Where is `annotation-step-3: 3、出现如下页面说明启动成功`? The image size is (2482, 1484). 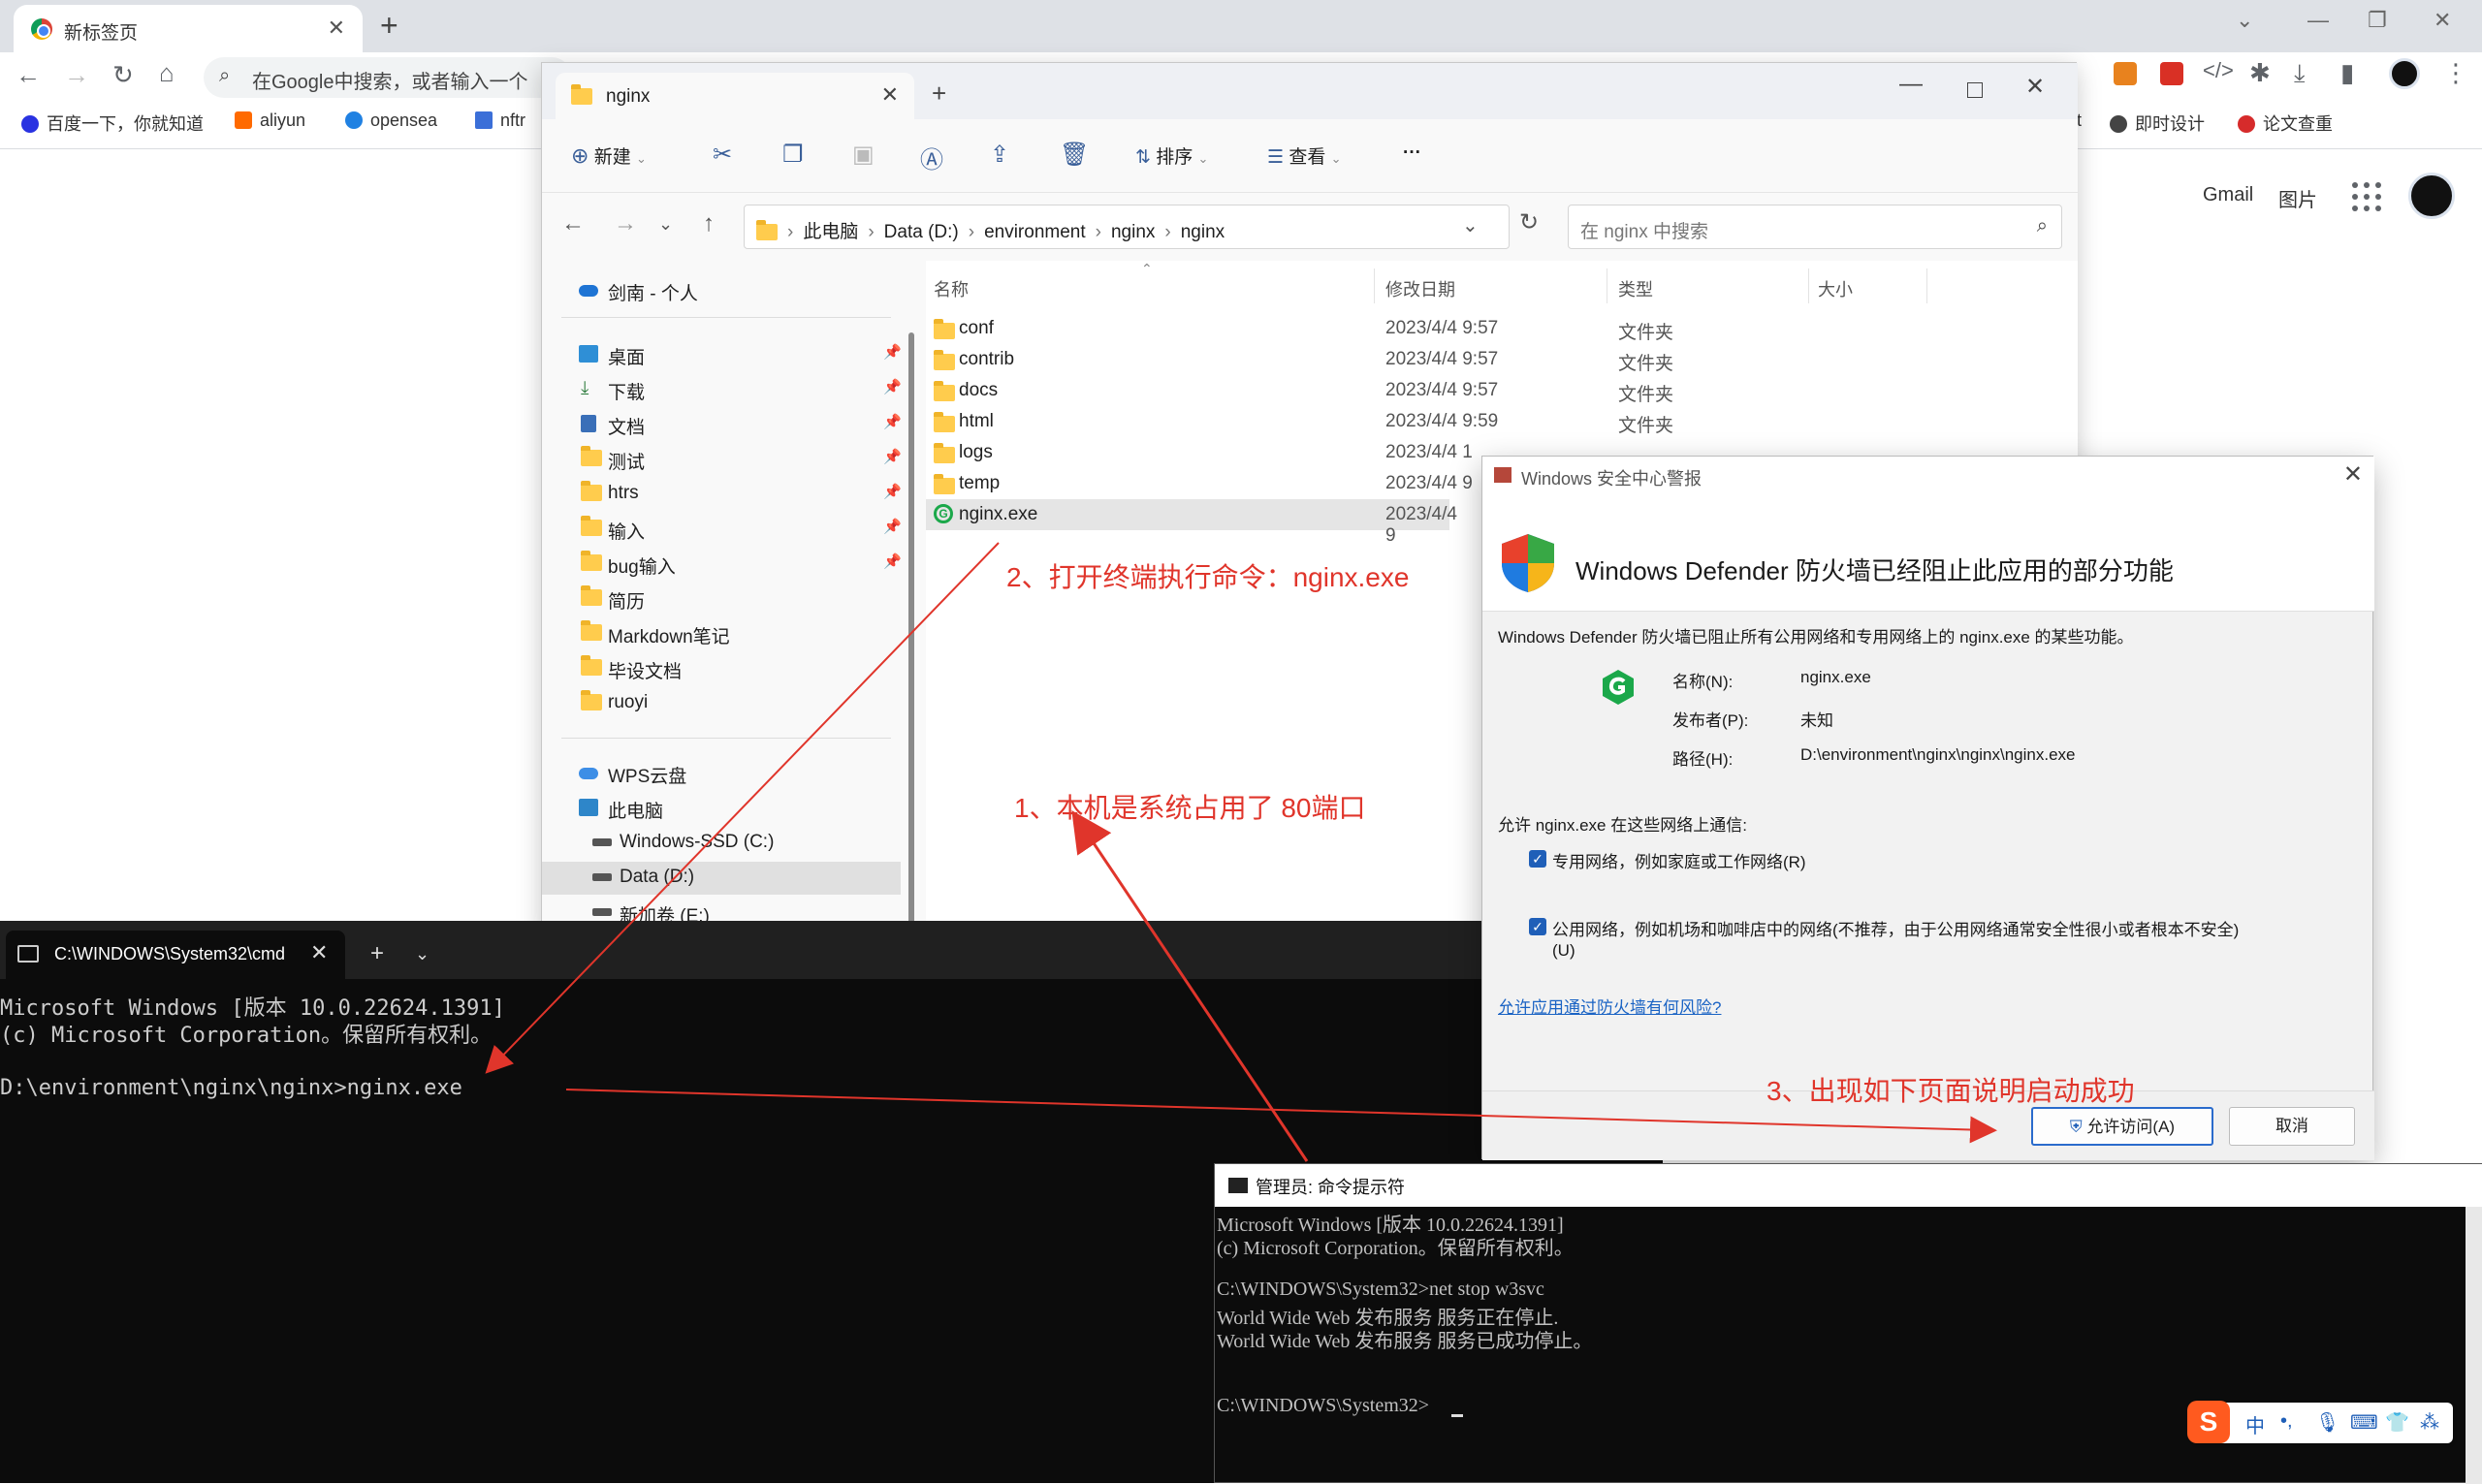 annotation-step-3: 3、出现如下页面说明启动成功 is located at coordinates (1950, 1091).